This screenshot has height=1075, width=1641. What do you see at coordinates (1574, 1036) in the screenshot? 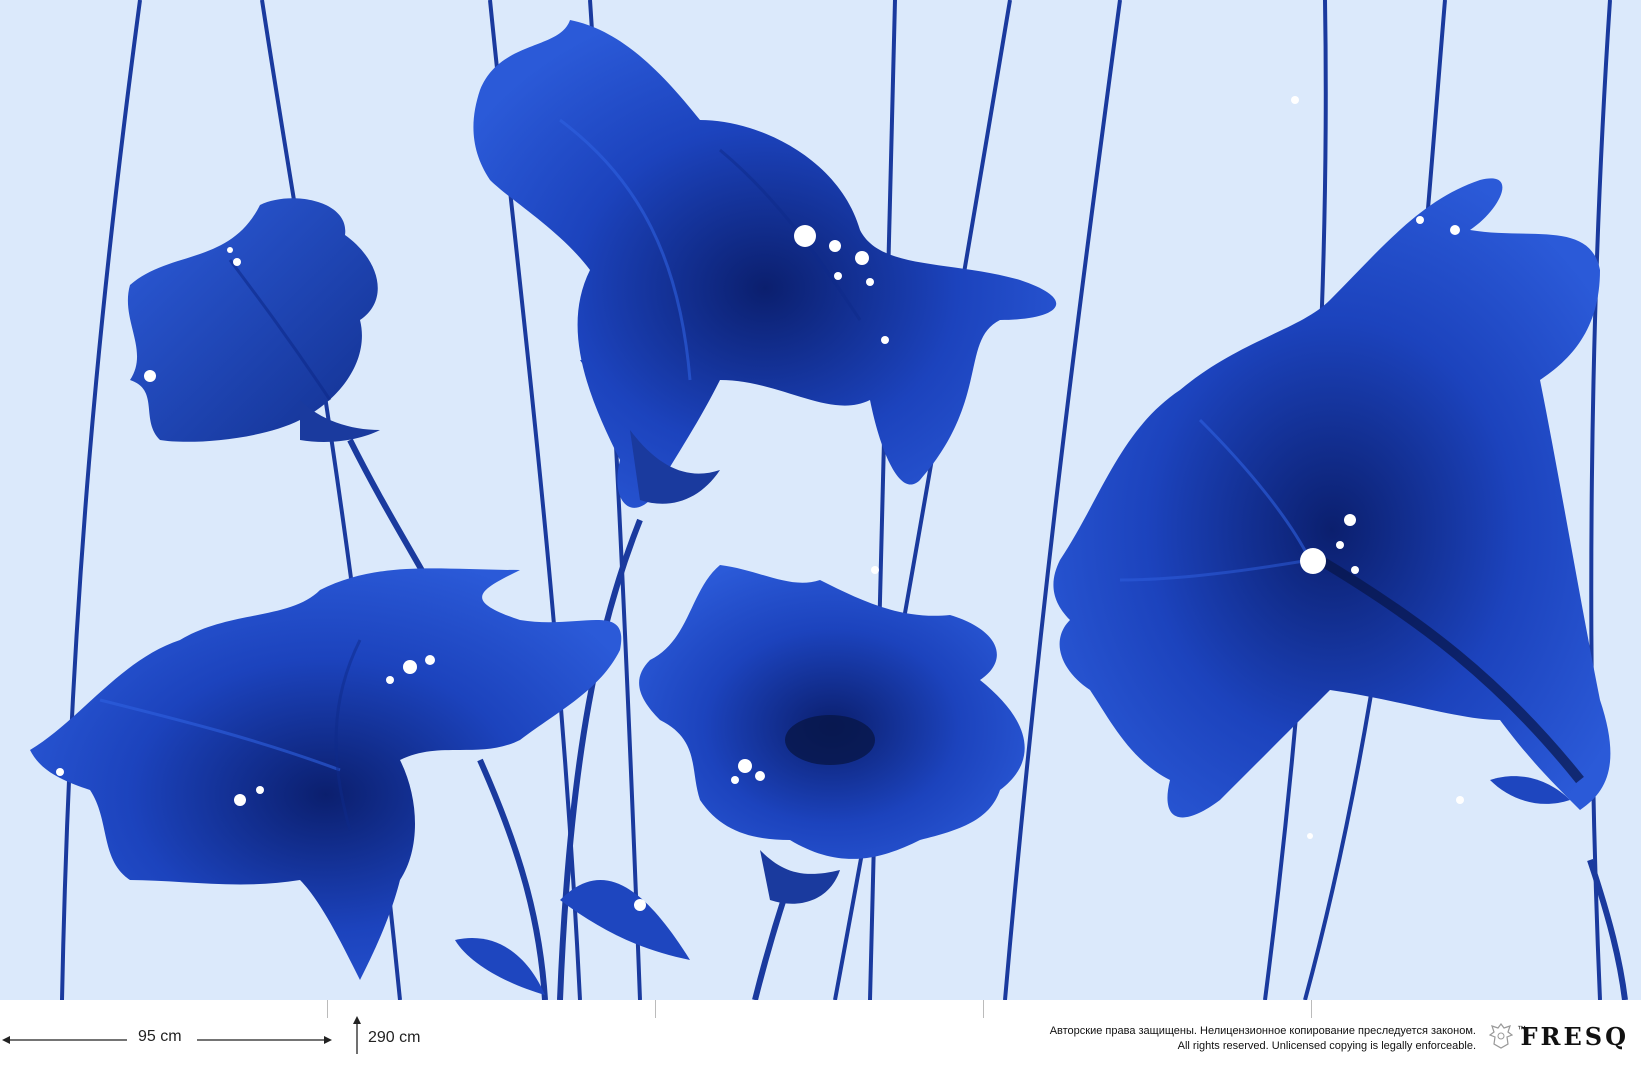
I see `brand-logo: FRESQ` at bounding box center [1574, 1036].